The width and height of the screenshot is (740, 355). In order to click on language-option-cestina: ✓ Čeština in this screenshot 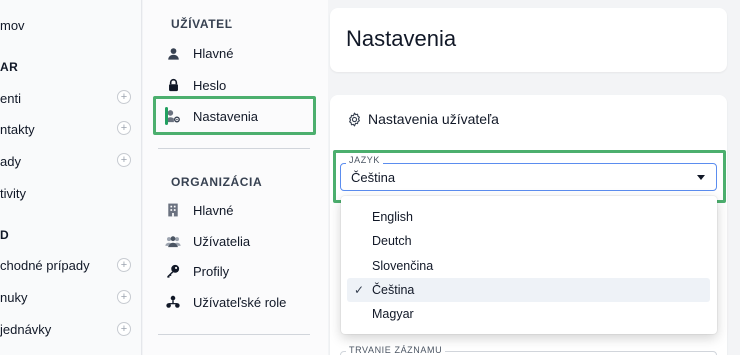, I will do `click(528, 290)`.